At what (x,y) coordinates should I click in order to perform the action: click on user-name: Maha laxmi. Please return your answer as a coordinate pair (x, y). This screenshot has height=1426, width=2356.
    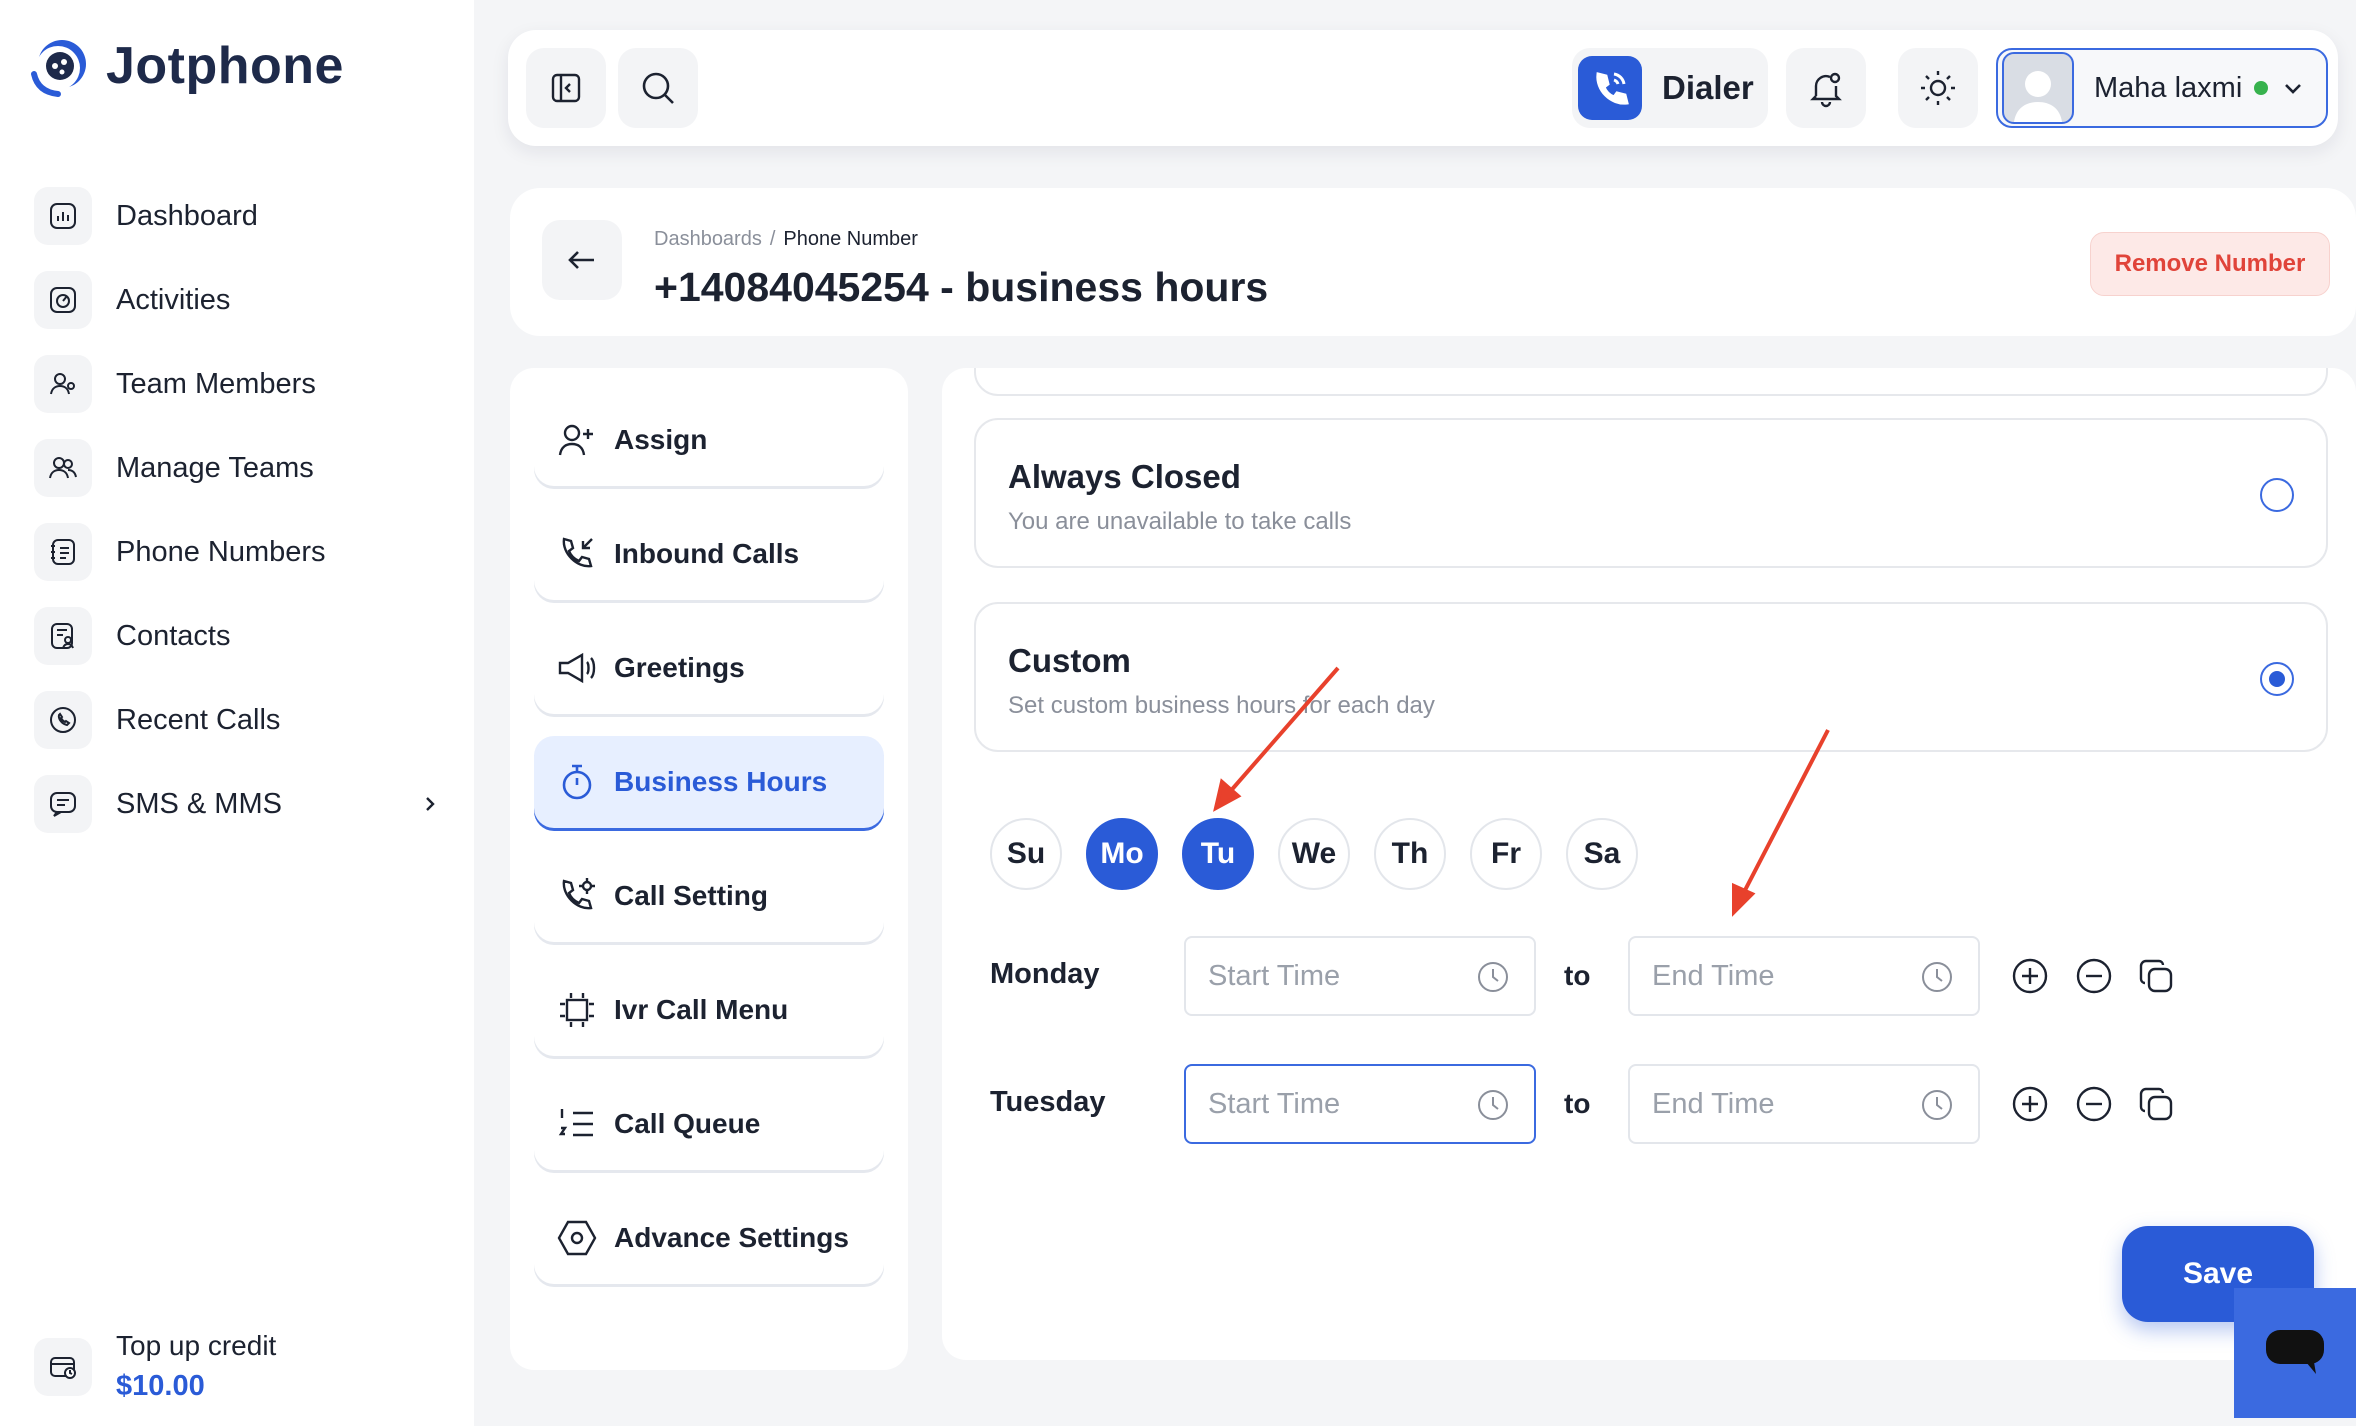
    Looking at the image, I should click on (2168, 87).